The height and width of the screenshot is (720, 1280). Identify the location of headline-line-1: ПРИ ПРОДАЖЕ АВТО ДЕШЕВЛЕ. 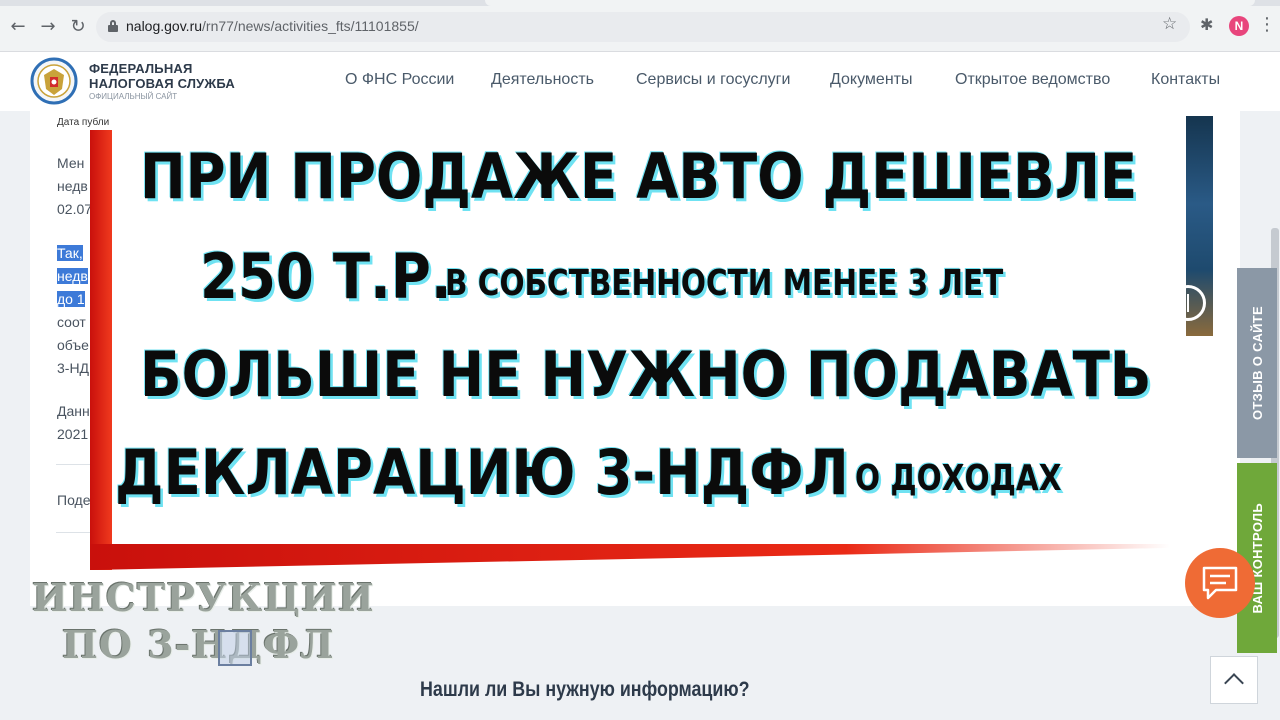
(706, 176).